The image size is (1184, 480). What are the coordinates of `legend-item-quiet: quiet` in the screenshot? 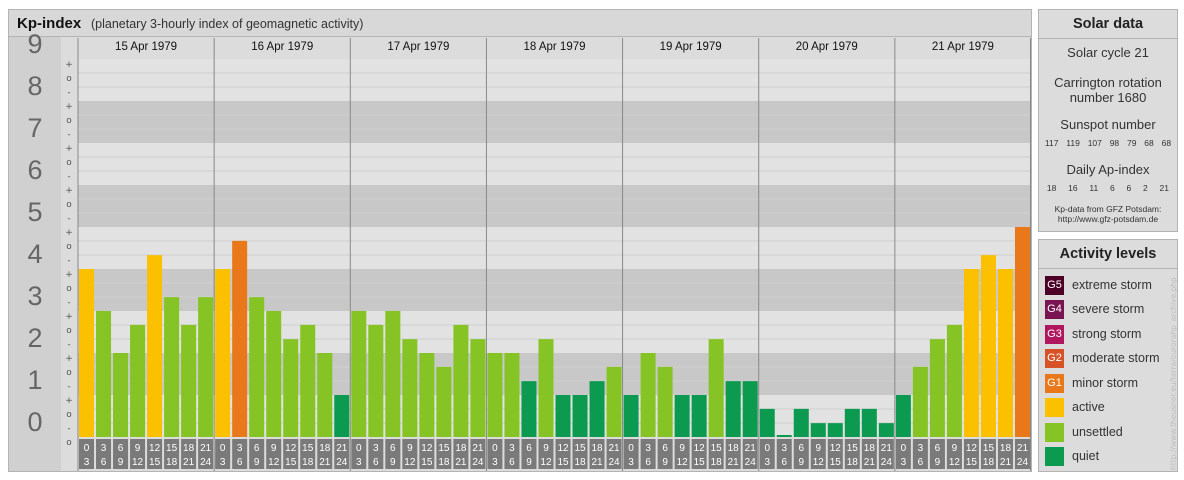 It's located at (1109, 457).